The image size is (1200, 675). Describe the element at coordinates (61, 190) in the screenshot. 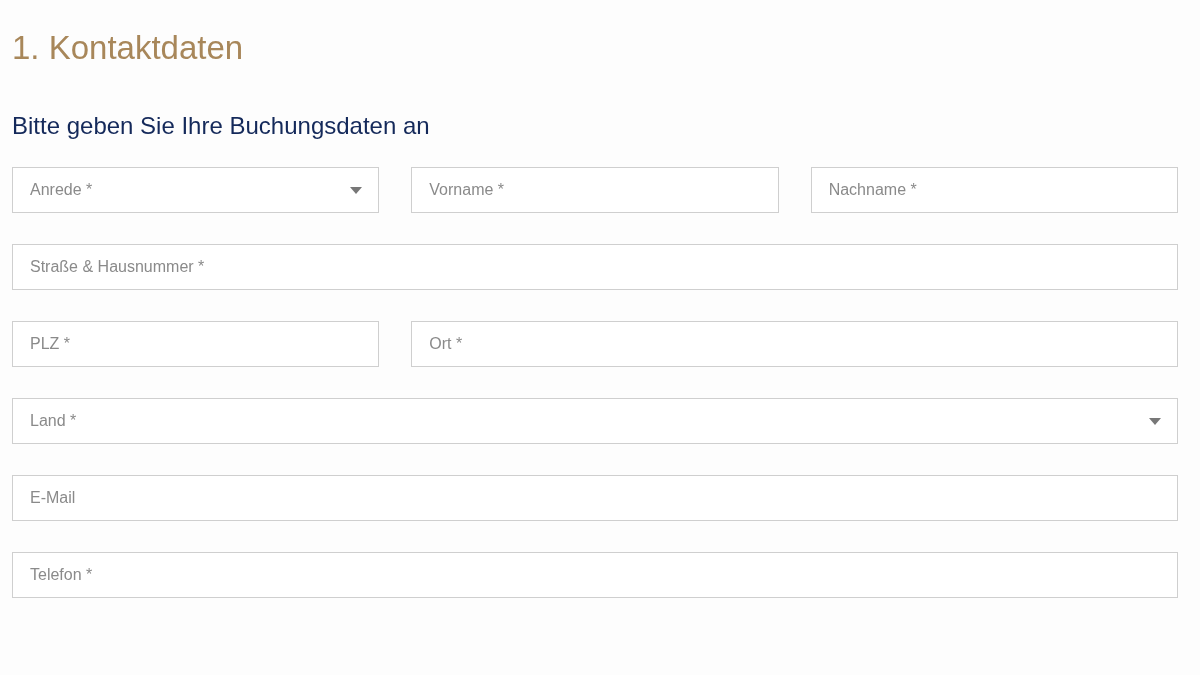

I see `select-placeholder: Anrede *` at that location.